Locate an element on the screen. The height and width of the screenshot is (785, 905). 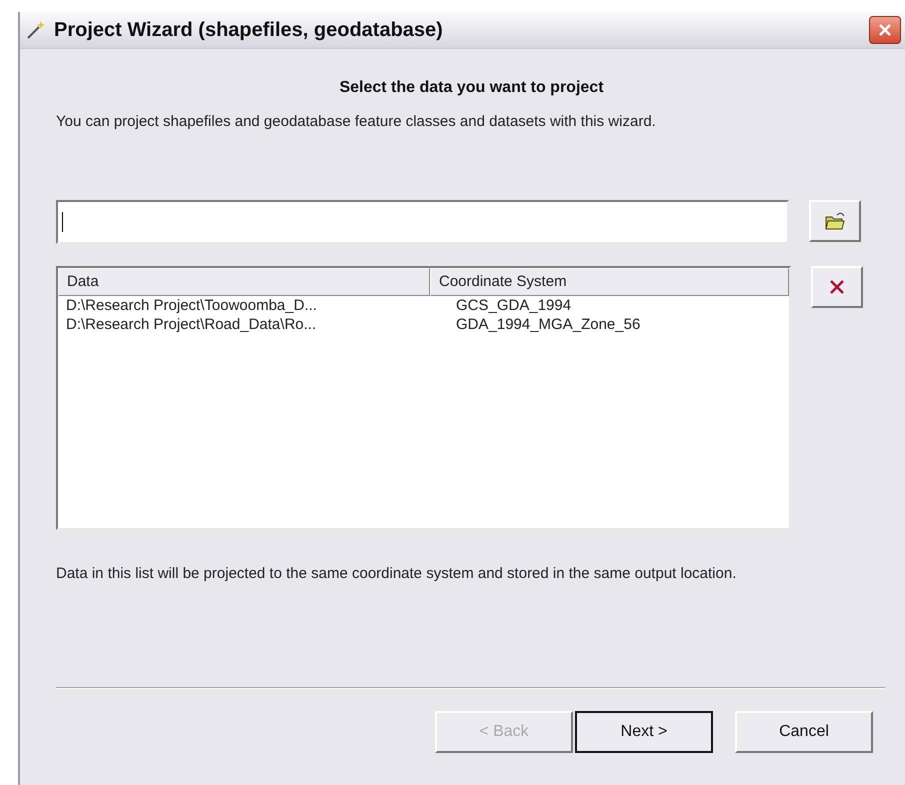
table-cell-text: GCS_GDA_1994 is located at coordinates (513, 305).